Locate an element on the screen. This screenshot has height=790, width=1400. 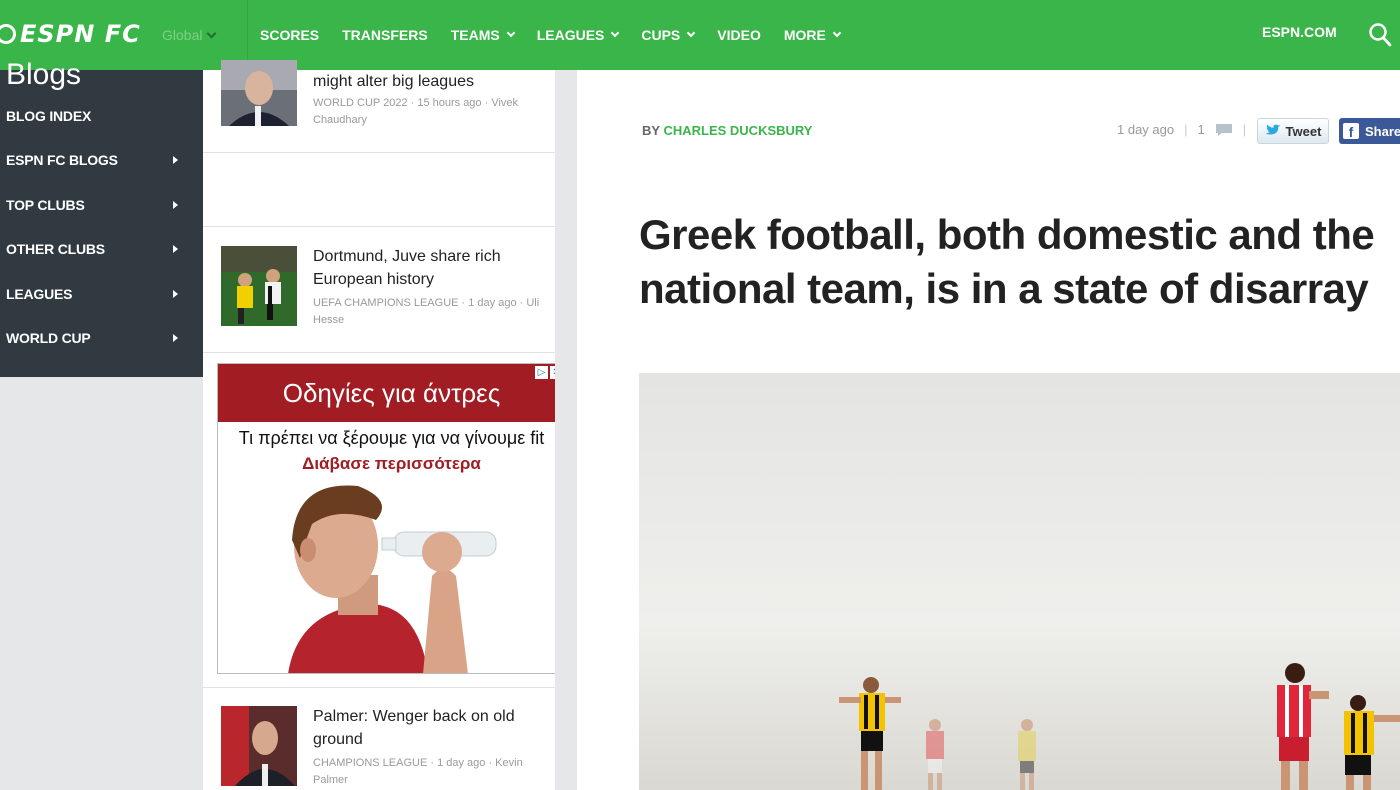
sidebar-item-label: BLOG INDEX is located at coordinates (49, 116).